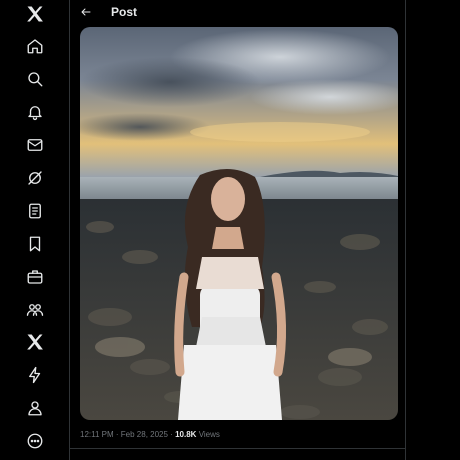 This screenshot has width=460, height=460. Describe the element at coordinates (35, 46) in the screenshot. I see `home-icon` at that location.